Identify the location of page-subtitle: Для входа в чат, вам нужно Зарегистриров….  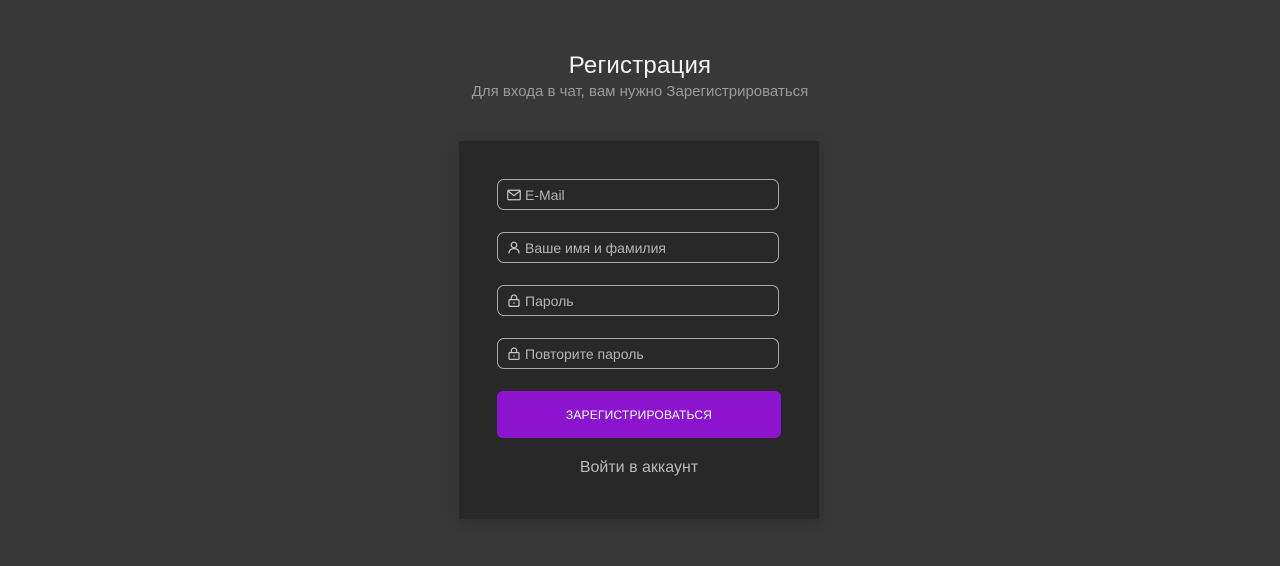
(640, 91).